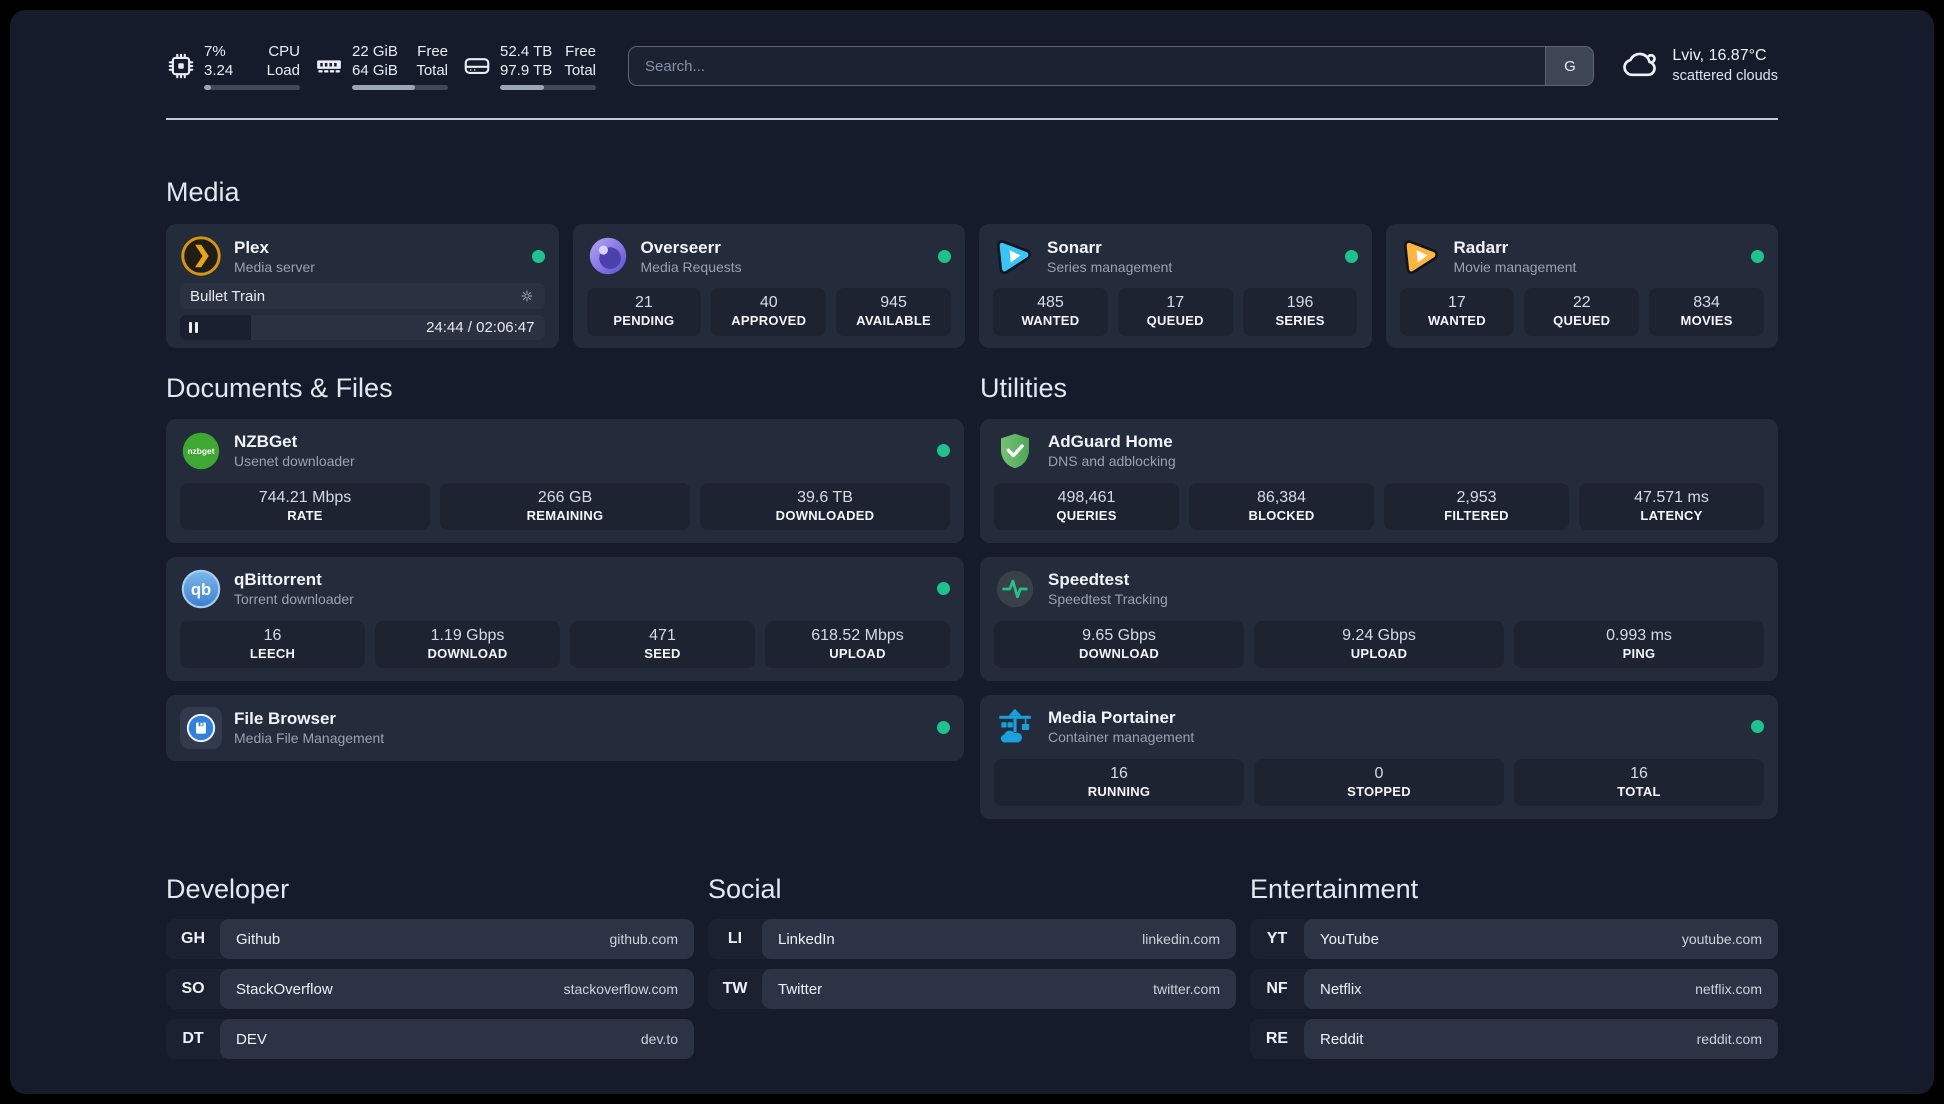 This screenshot has height=1104, width=1944. What do you see at coordinates (1719, 56) in the screenshot?
I see `weather-location-temp: Lviv, 16.87°C` at bounding box center [1719, 56].